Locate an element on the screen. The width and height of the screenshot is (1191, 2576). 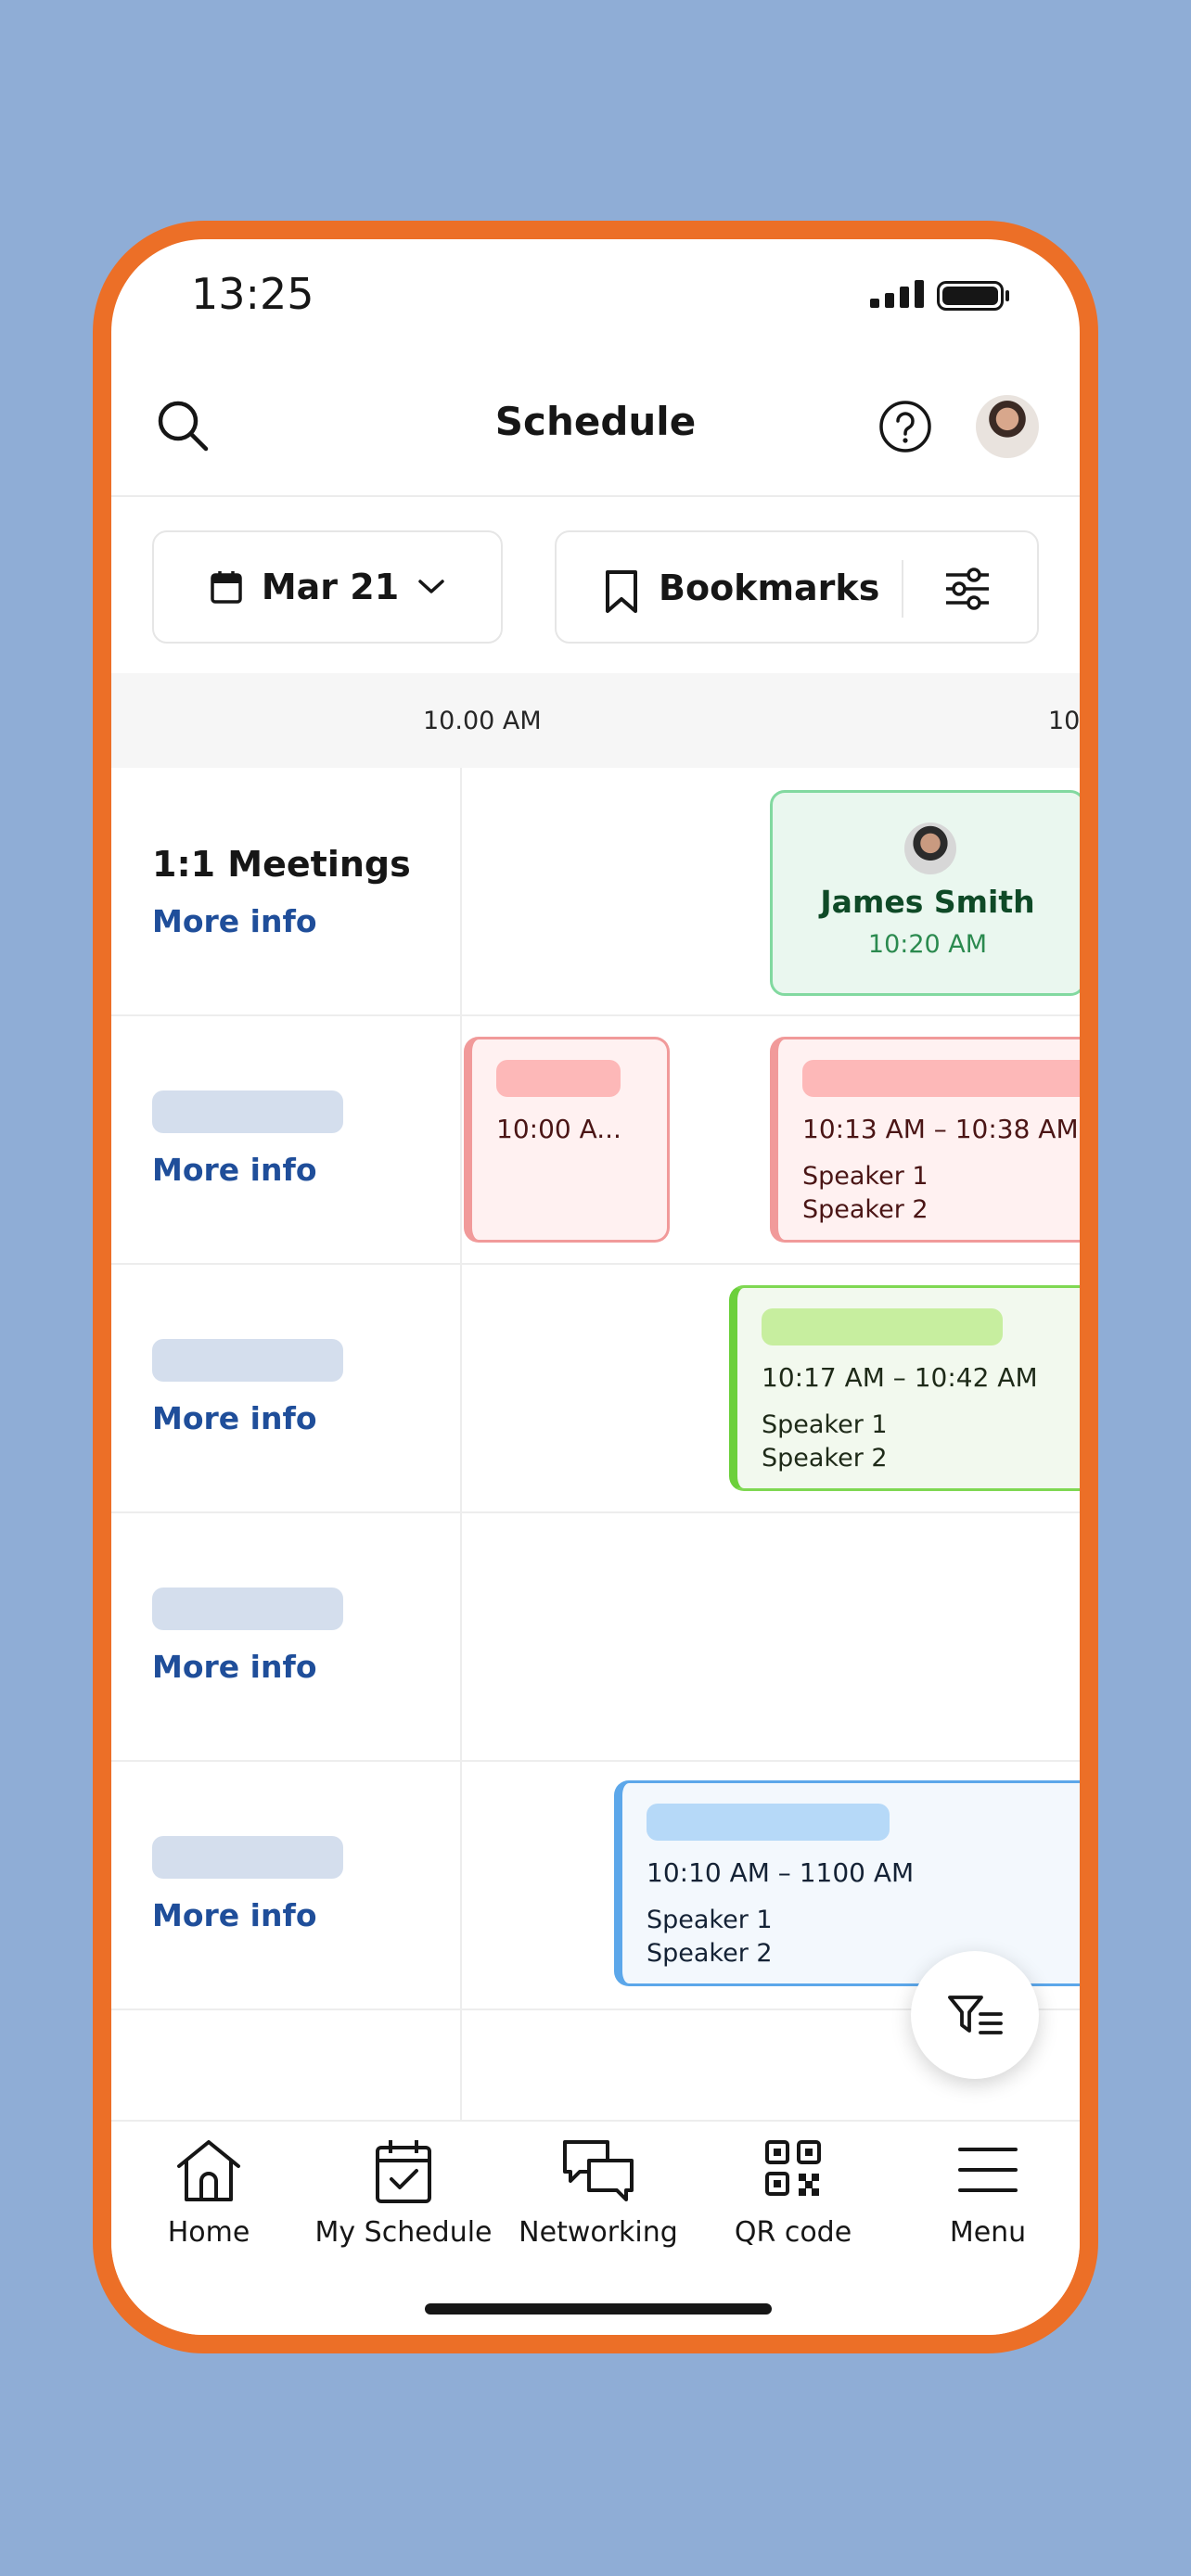
nav-label: QR code is located at coordinates (793, 2232).